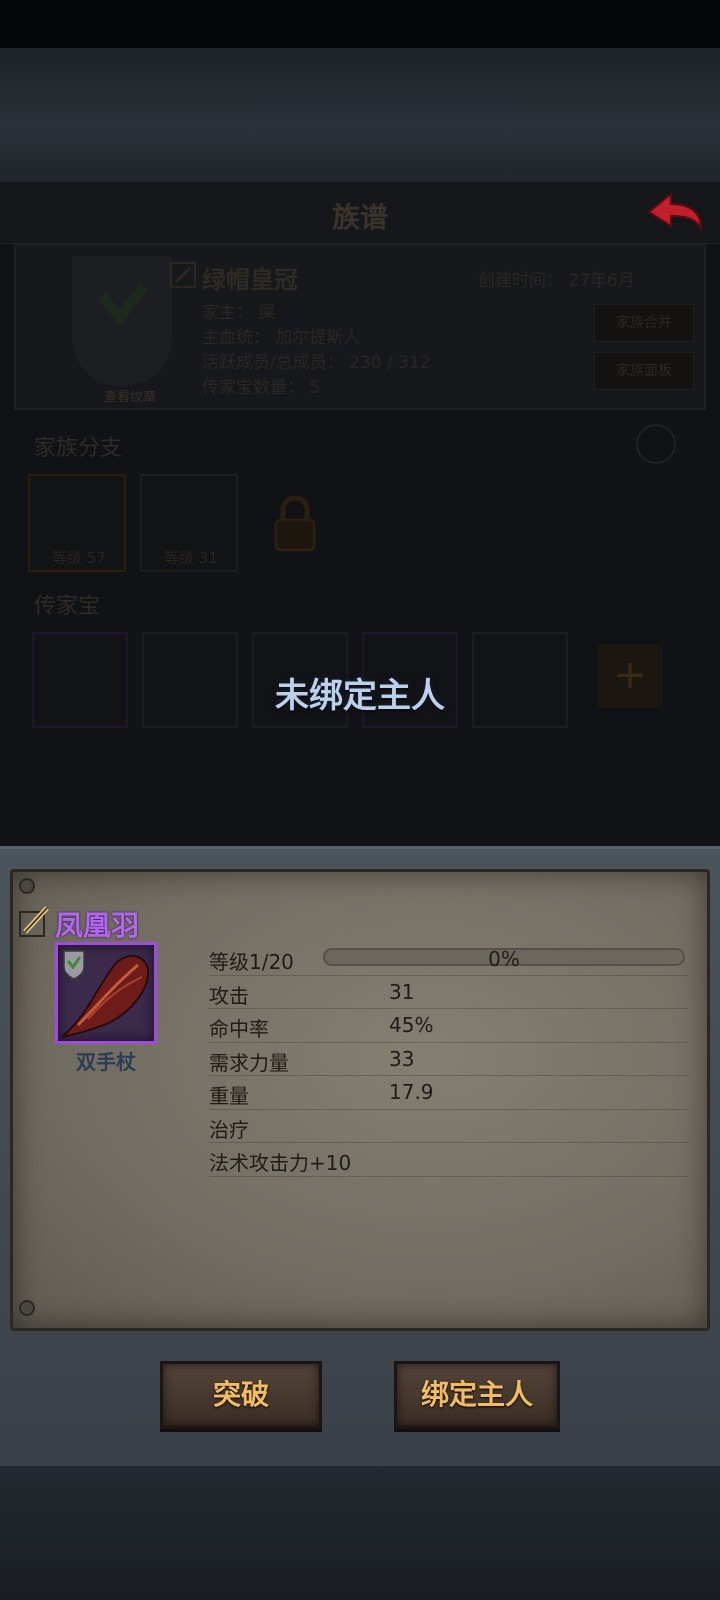  I want to click on status-bar, so click(360, 24).